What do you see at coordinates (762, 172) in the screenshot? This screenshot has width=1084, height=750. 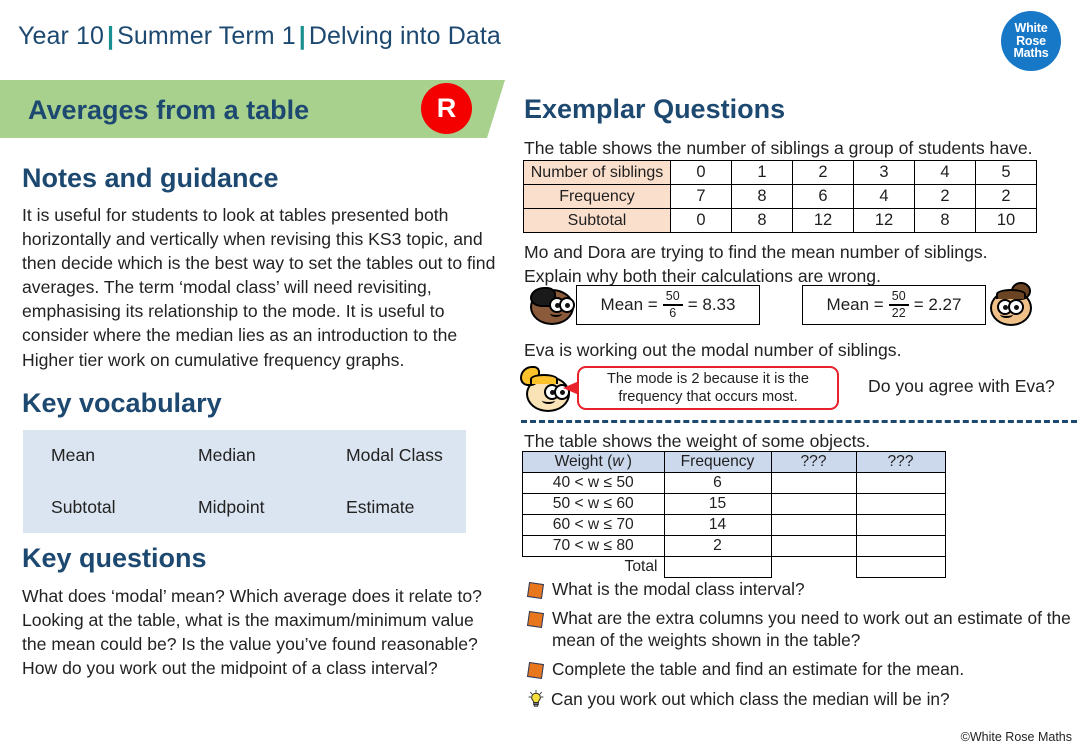 I see `cell: 1` at bounding box center [762, 172].